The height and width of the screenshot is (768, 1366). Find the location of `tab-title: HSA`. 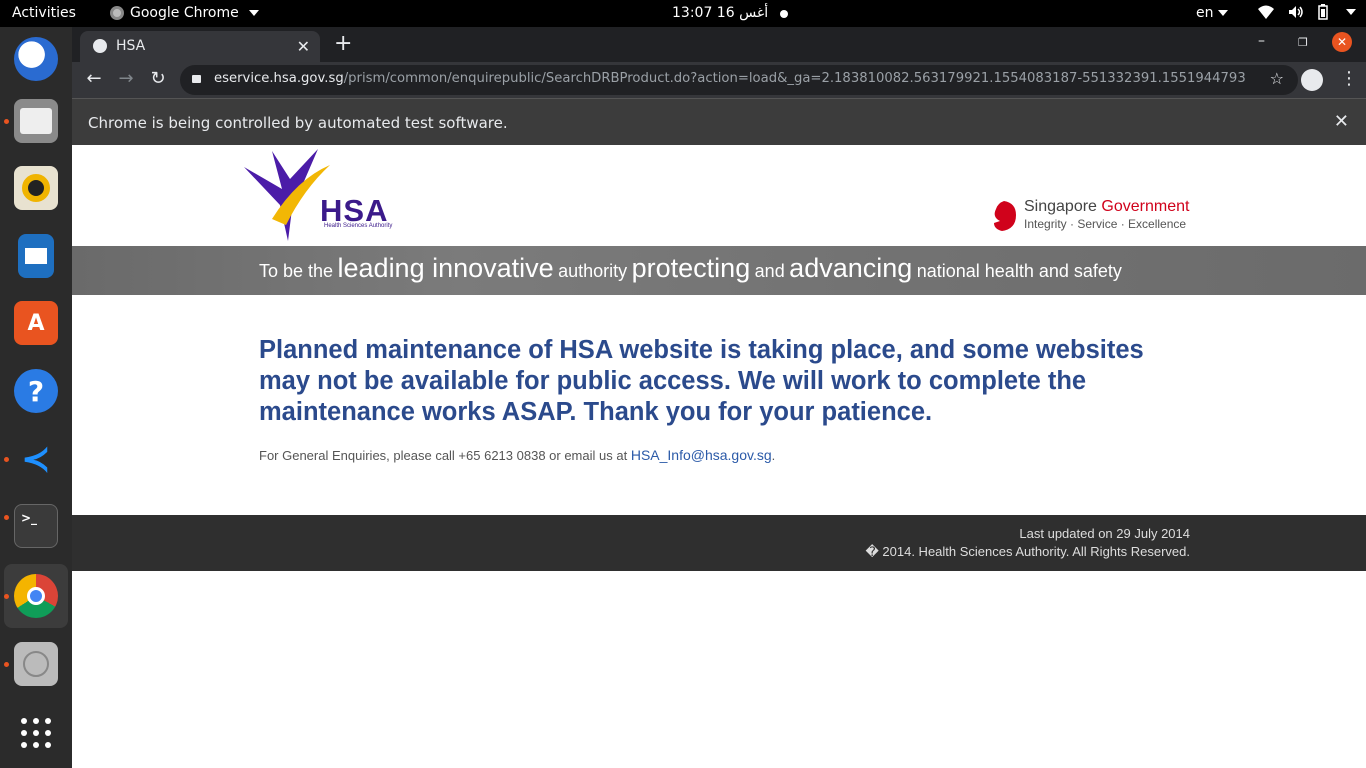

tab-title: HSA is located at coordinates (131, 46).